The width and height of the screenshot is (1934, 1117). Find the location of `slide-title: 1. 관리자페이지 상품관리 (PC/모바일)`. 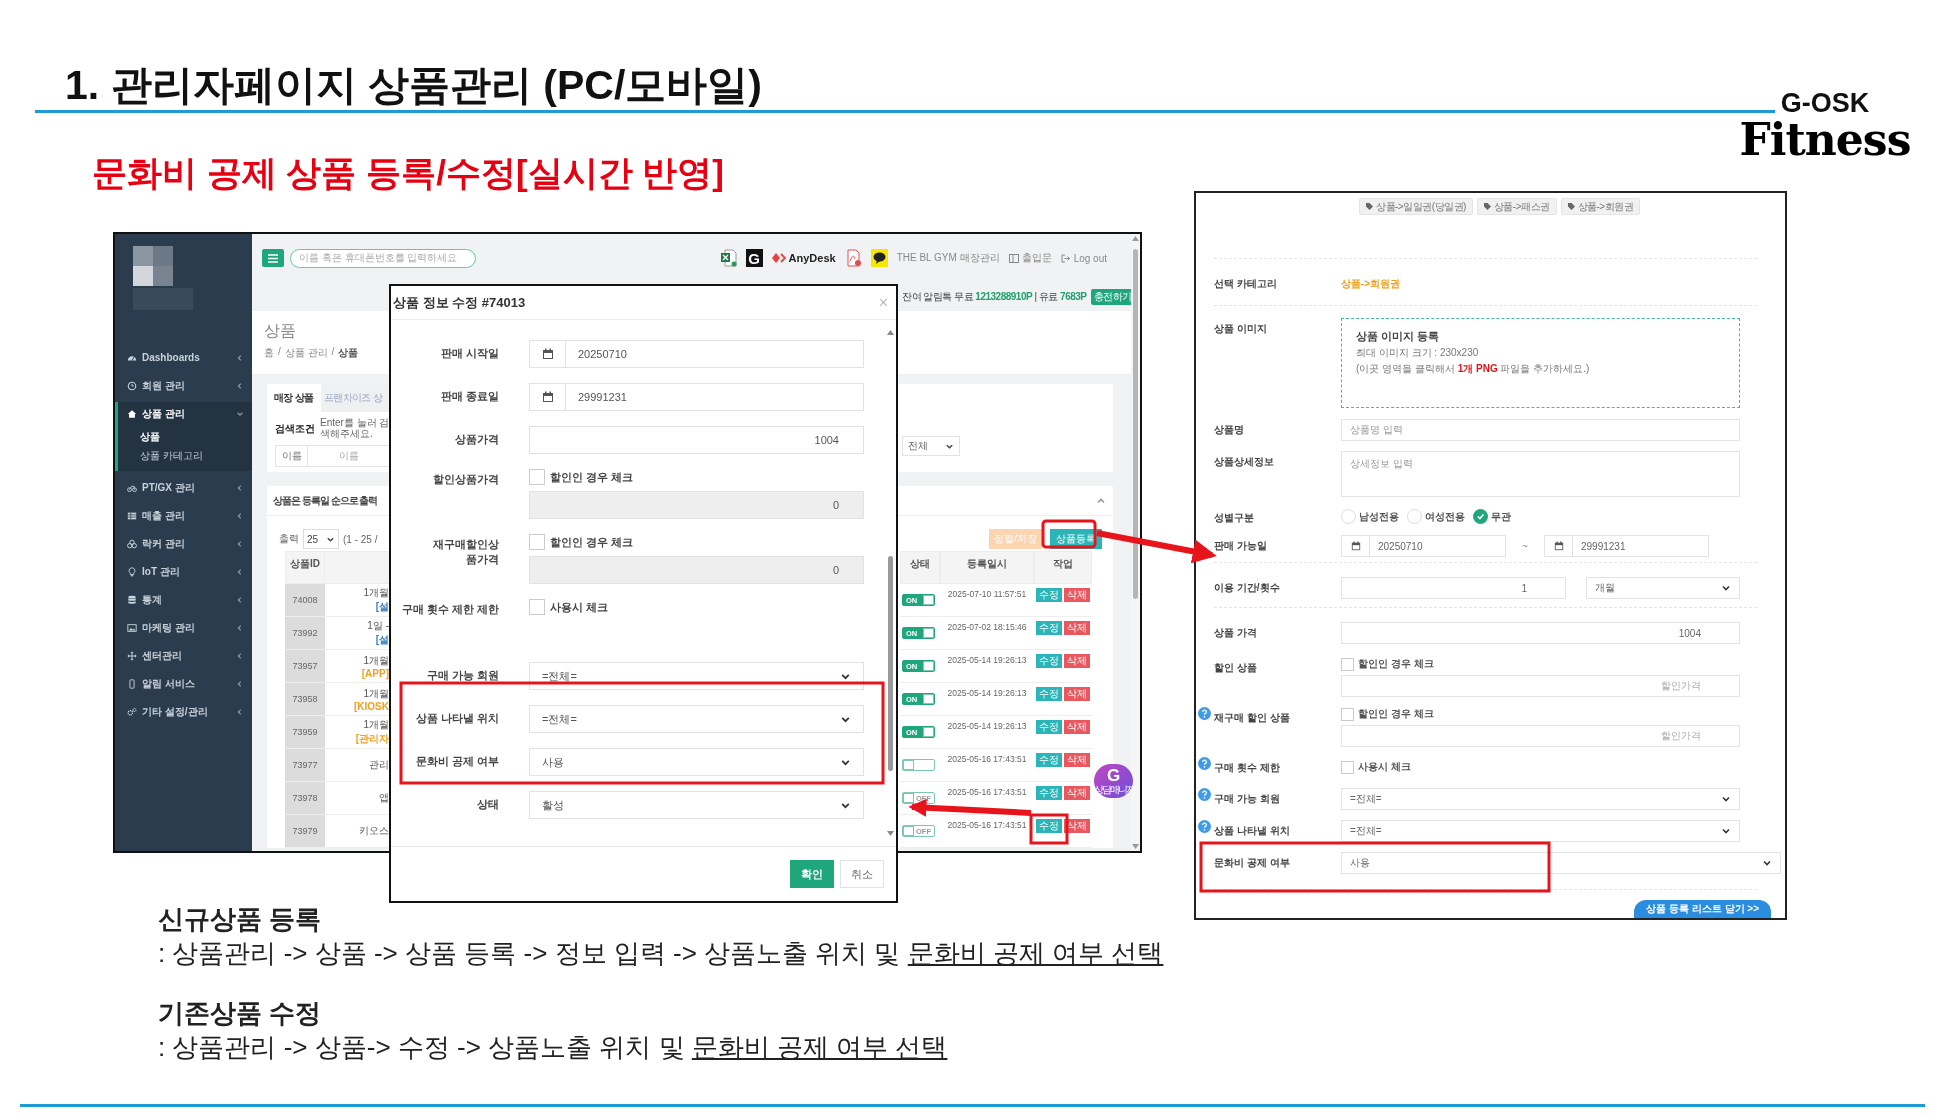

slide-title: 1. 관리자페이지 상품관리 (PC/모바일) is located at coordinates (414, 85).